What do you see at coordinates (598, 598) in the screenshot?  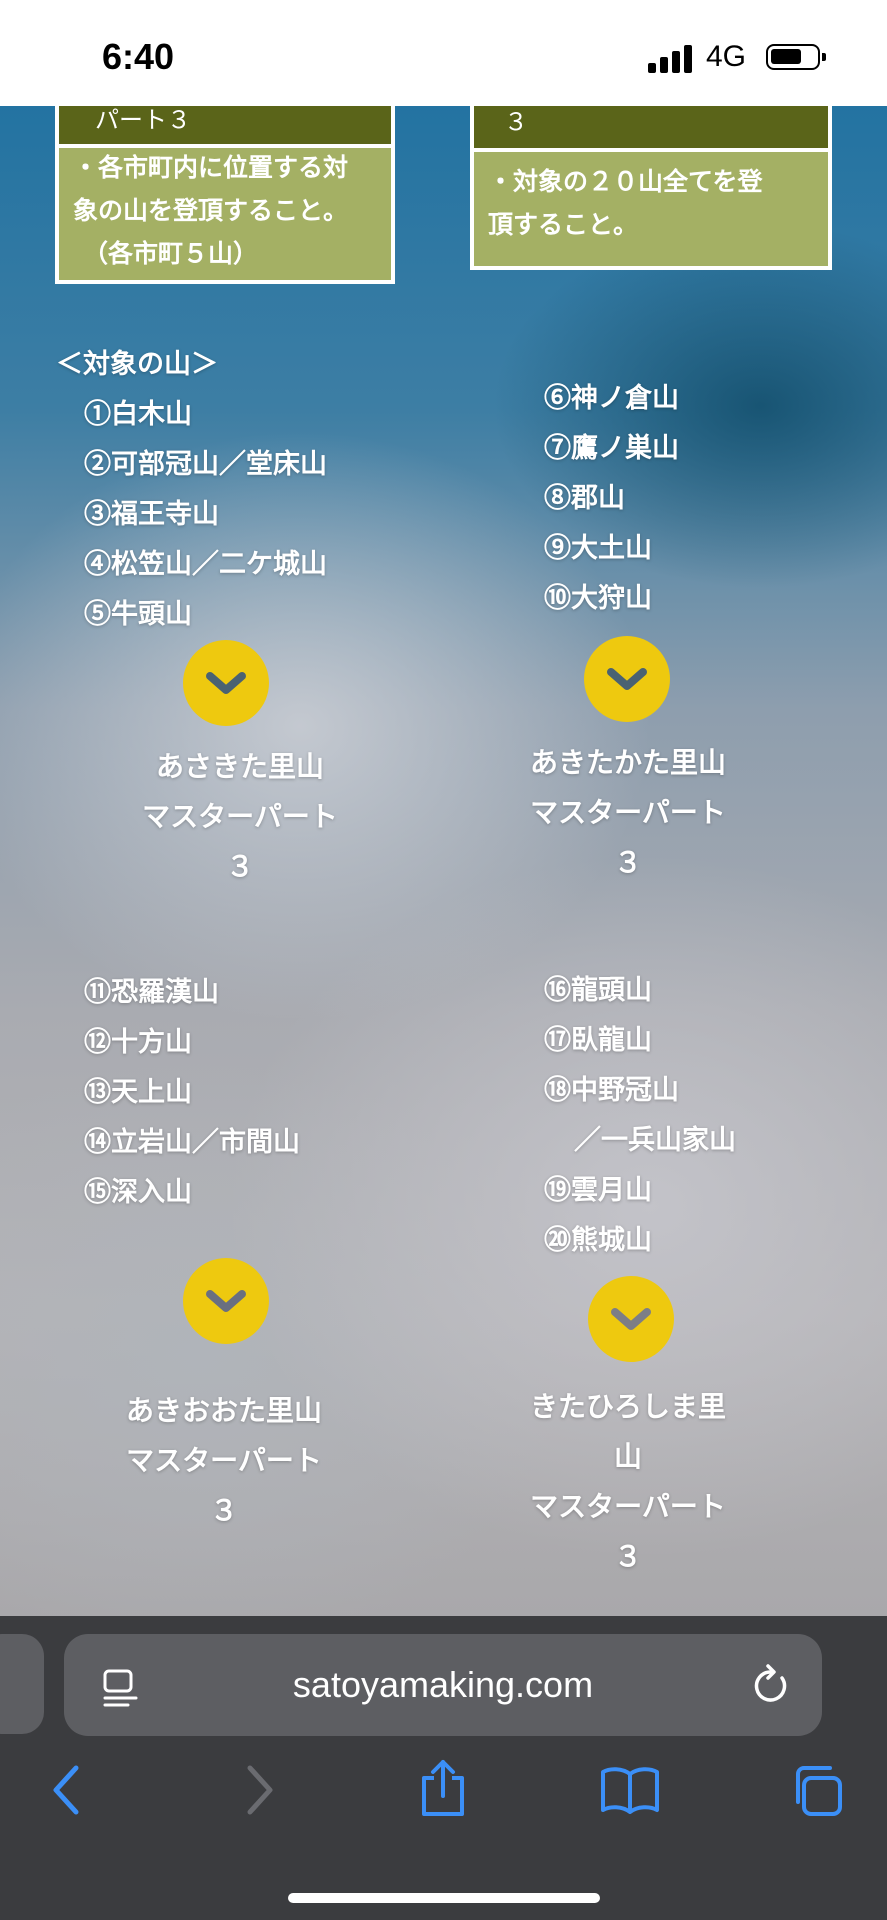 I see `mountain-item: ⑩大狩山` at bounding box center [598, 598].